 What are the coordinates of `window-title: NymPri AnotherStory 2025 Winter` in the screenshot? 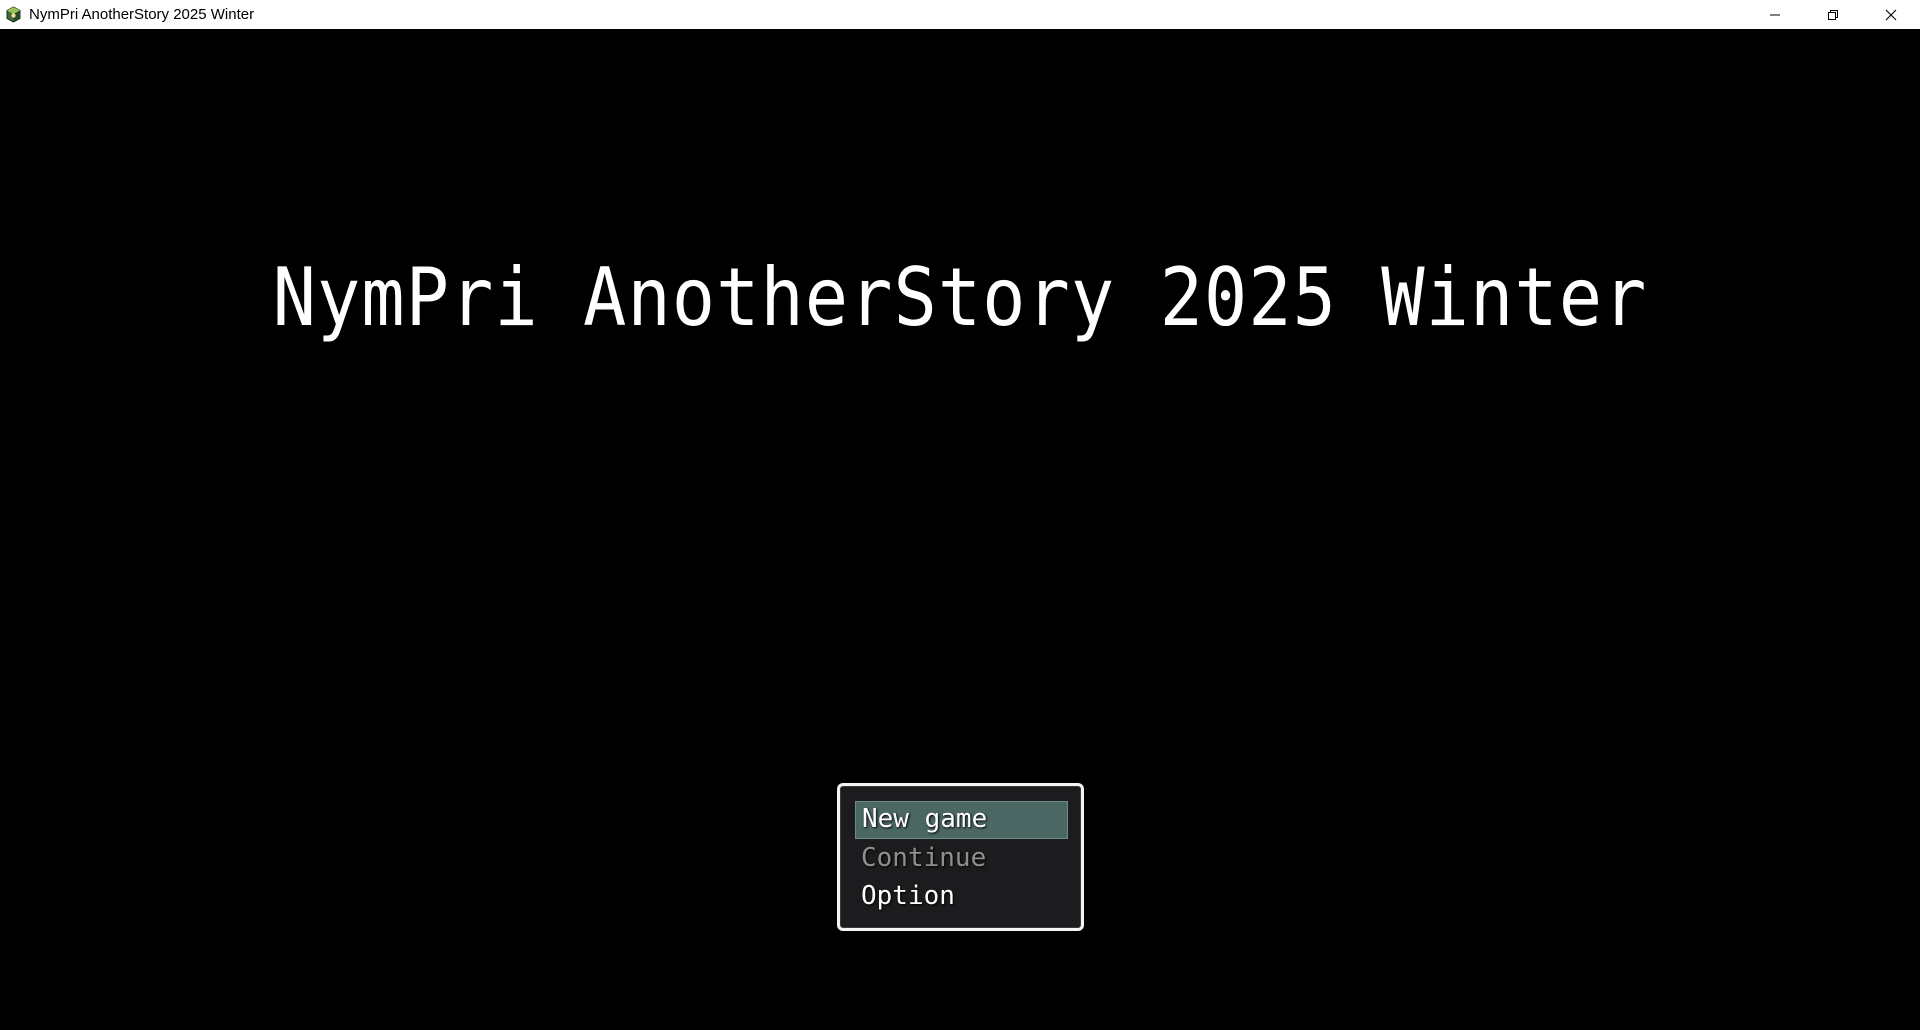 It's located at (142, 14).